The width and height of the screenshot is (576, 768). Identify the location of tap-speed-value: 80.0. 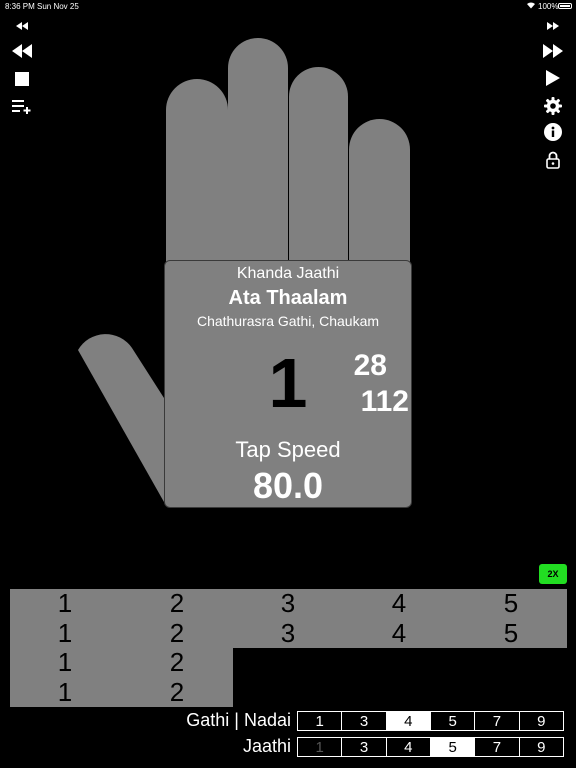
(288, 486).